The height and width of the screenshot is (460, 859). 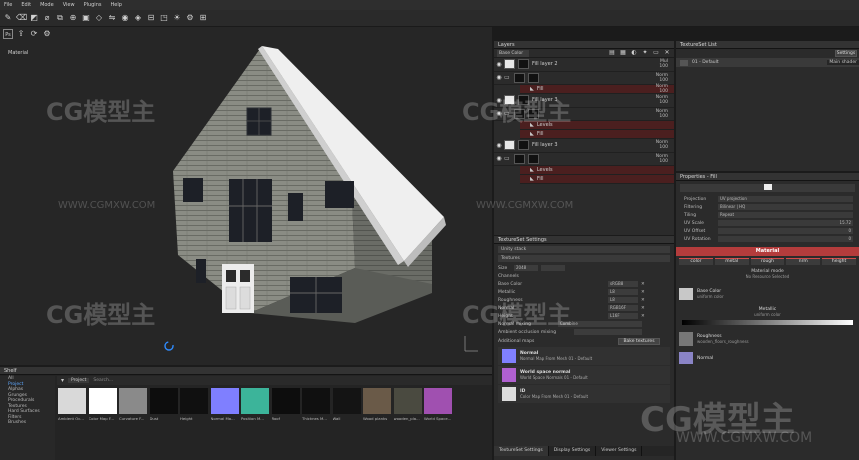 What do you see at coordinates (686, 339) in the screenshot?
I see `roughness-thumbnail` at bounding box center [686, 339].